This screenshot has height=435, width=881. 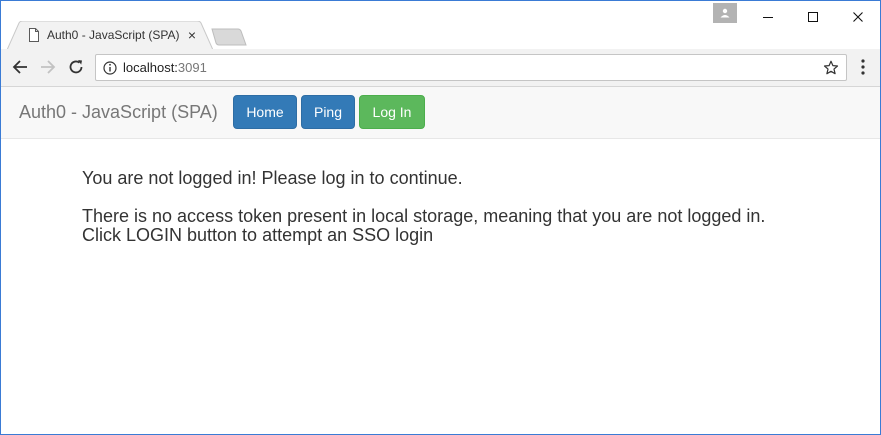 What do you see at coordinates (48, 67) in the screenshot?
I see `arrow-right-icon` at bounding box center [48, 67].